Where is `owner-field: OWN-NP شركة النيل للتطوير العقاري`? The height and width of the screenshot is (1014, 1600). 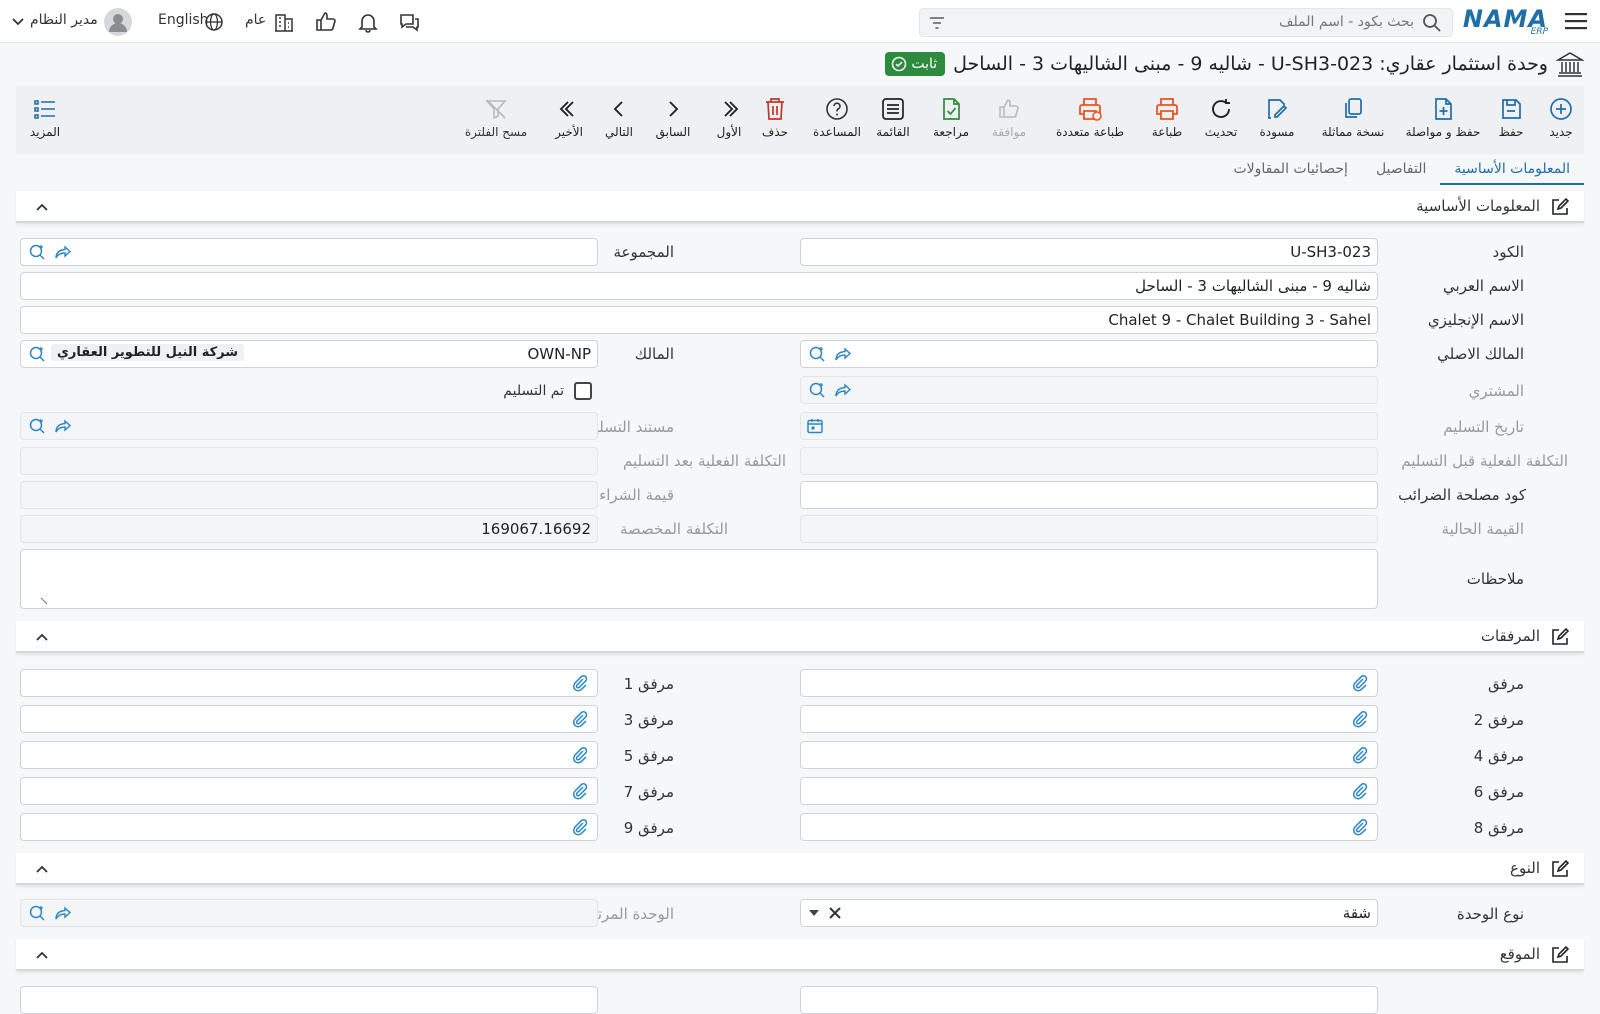 owner-field: OWN-NP شركة النيل للتطوير العقاري is located at coordinates (309, 354).